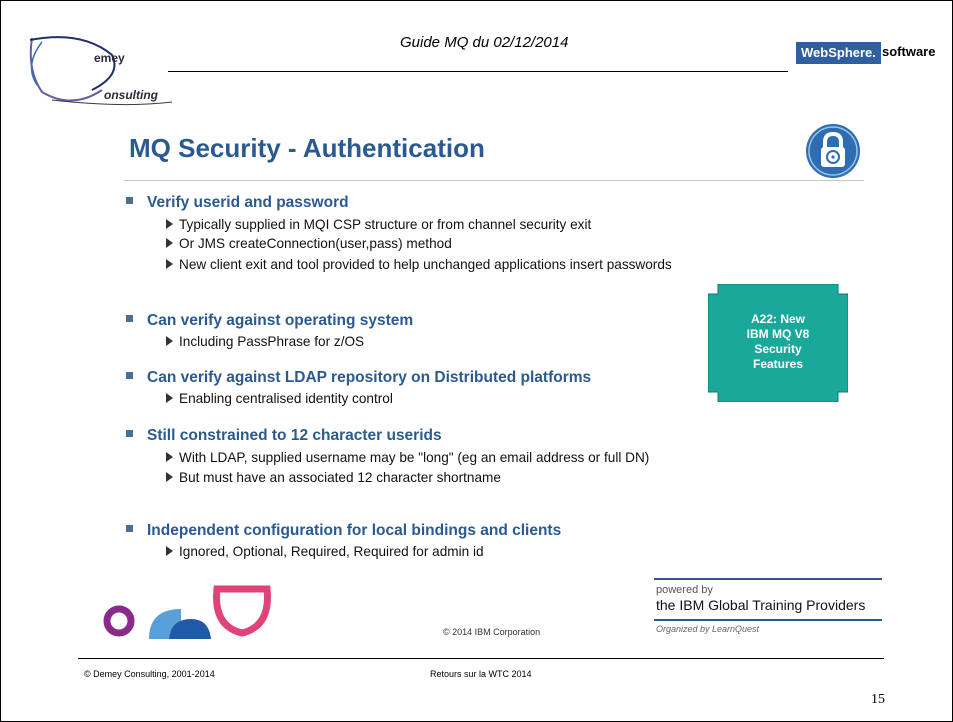  Describe the element at coordinates (269, 321) in the screenshot. I see `bullet-operating-system: Can verify against operating system` at that location.